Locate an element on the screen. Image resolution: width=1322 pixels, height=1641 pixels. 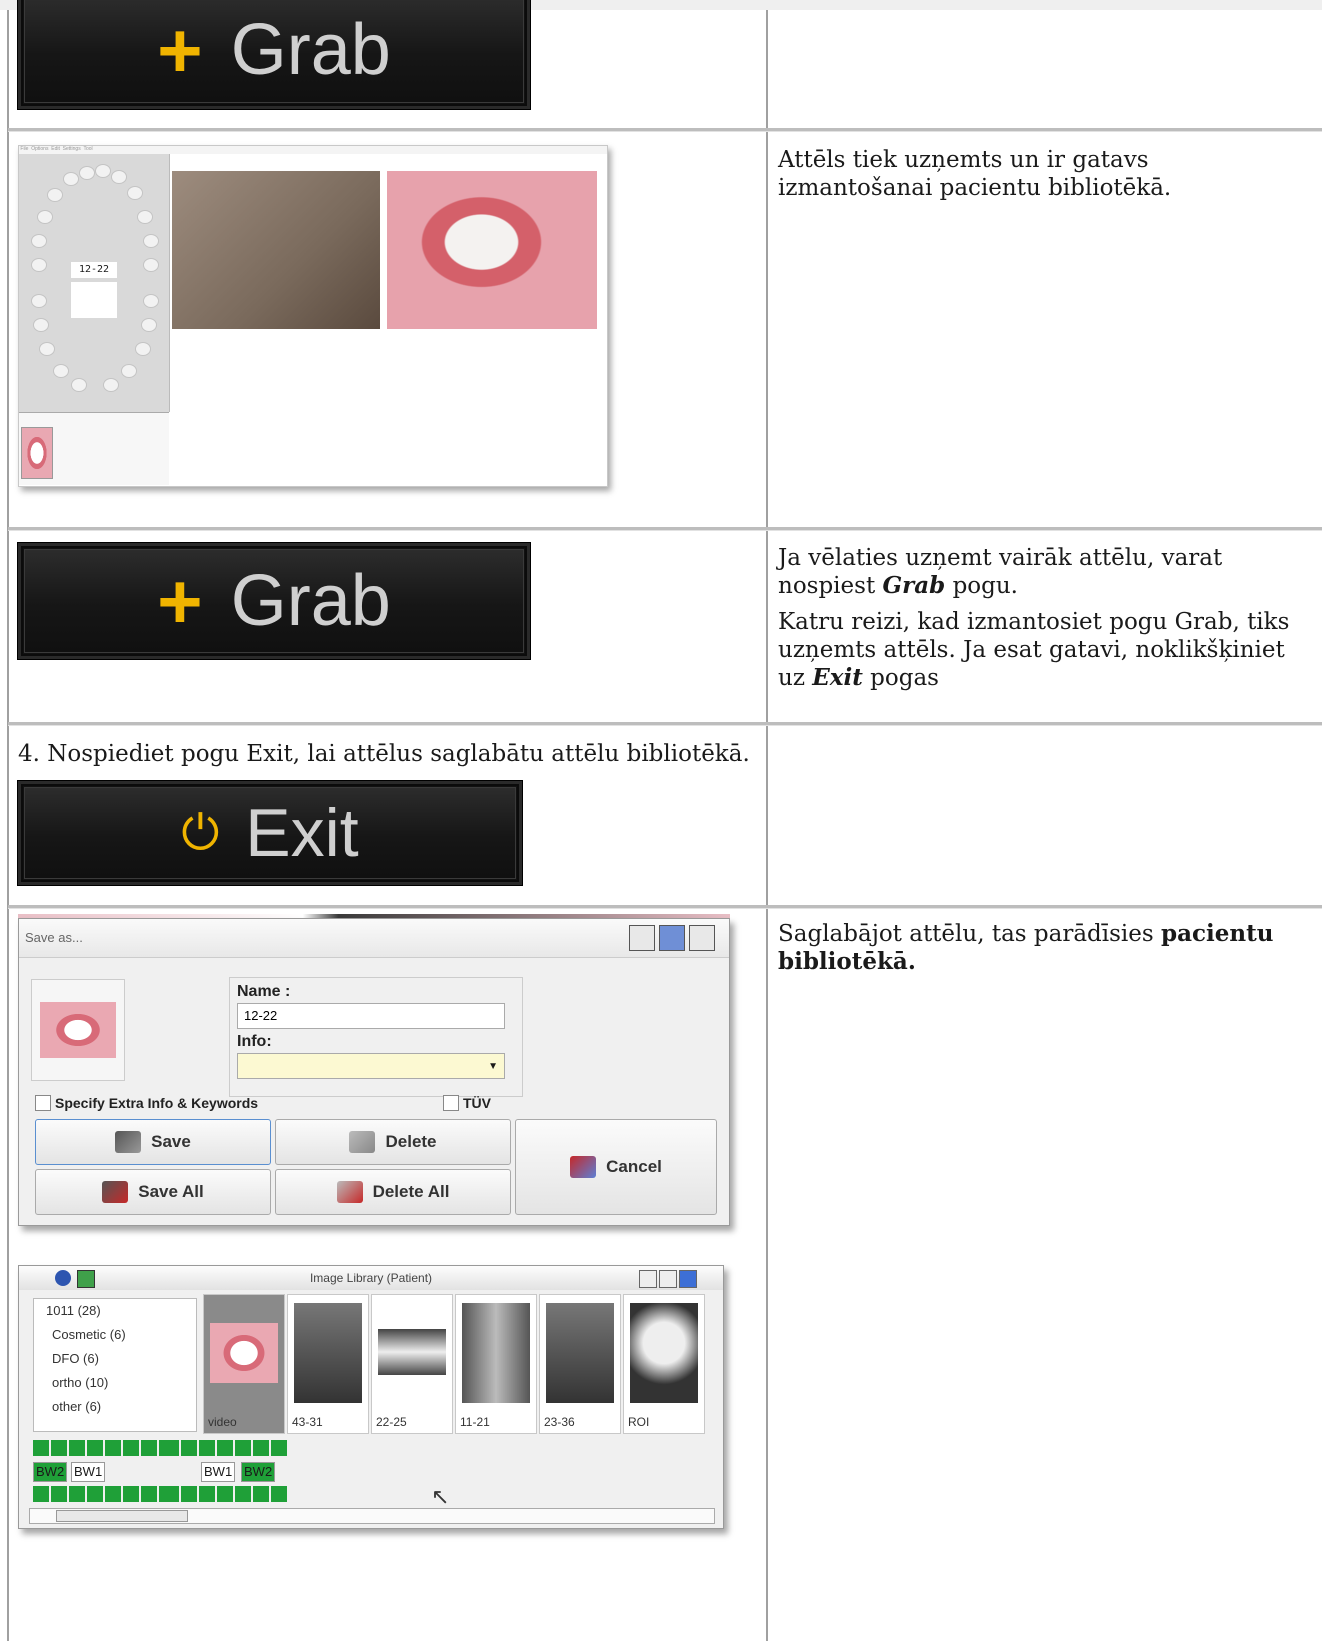
name-input is located at coordinates (371, 1016).